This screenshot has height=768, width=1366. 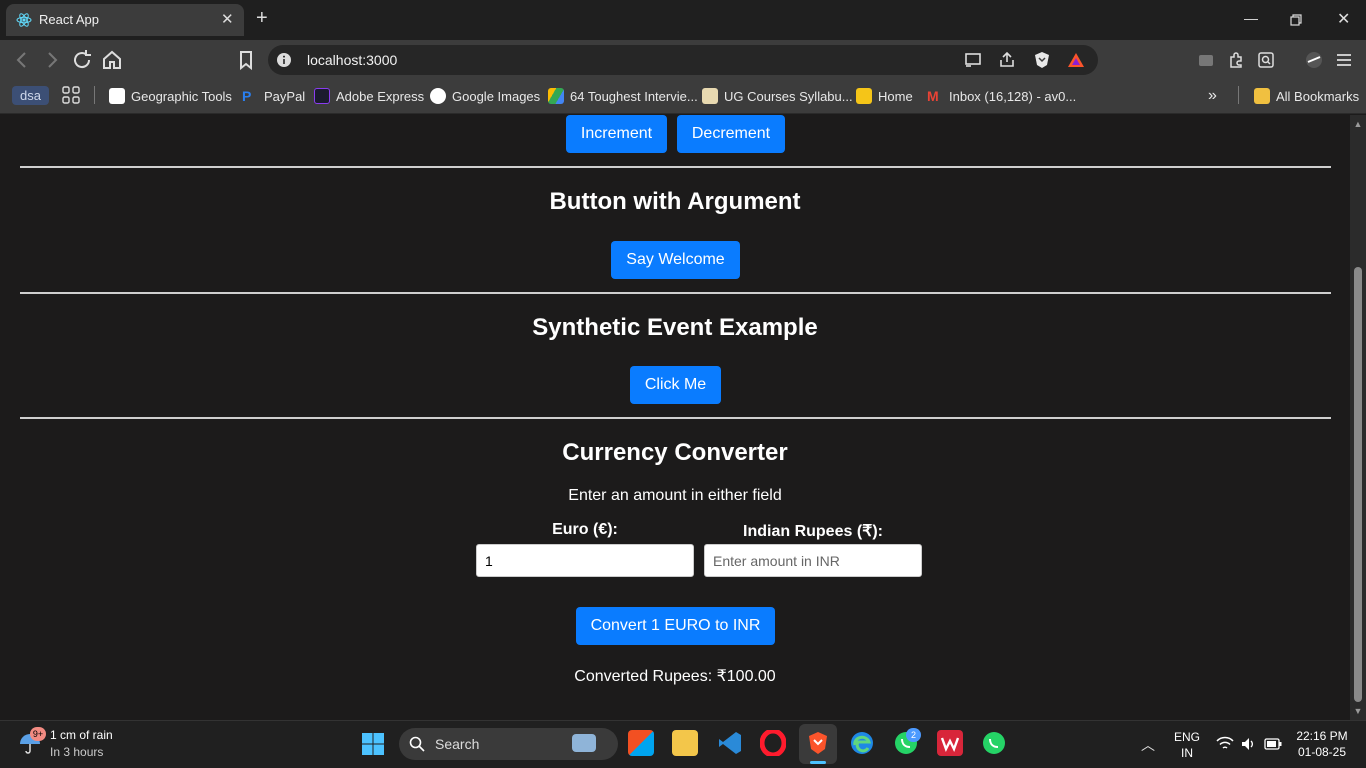 I want to click on all-bookmarks: All Bookmarks, so click(x=1306, y=96).